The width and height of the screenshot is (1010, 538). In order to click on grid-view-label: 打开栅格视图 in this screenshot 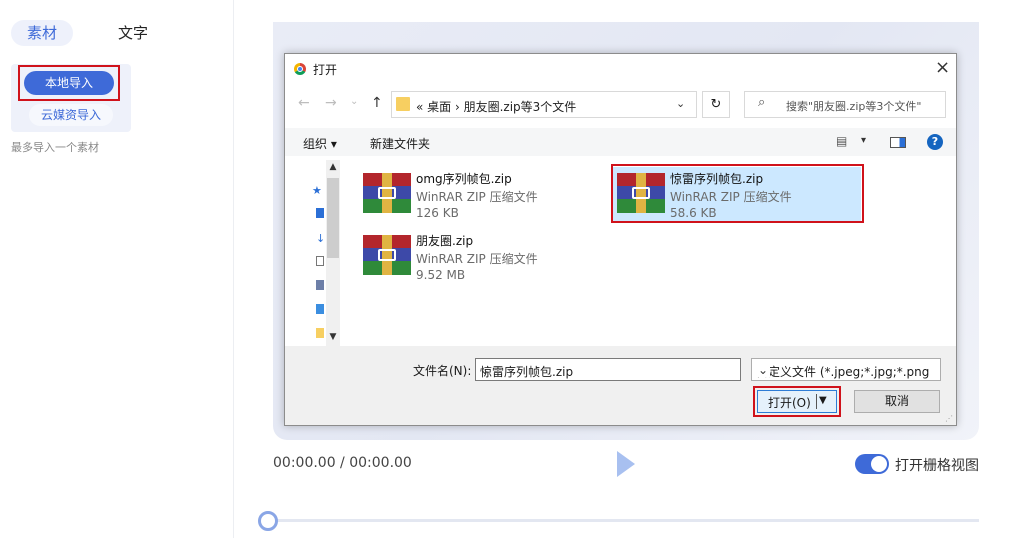, I will do `click(937, 466)`.